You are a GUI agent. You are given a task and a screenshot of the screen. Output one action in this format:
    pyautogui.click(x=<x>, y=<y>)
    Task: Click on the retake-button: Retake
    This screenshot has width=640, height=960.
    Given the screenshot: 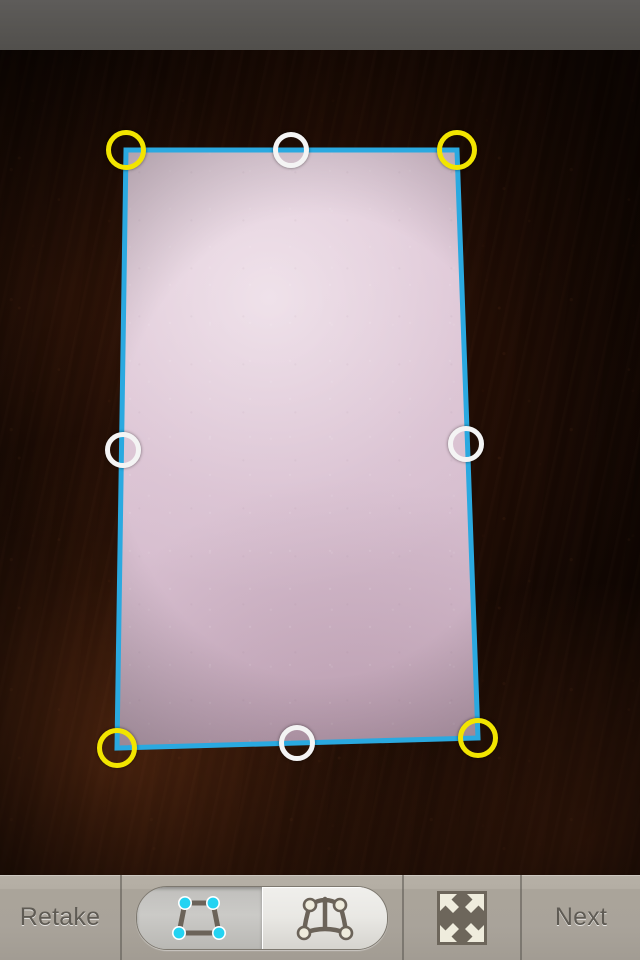 What is the action you would take?
    pyautogui.click(x=60, y=917)
    